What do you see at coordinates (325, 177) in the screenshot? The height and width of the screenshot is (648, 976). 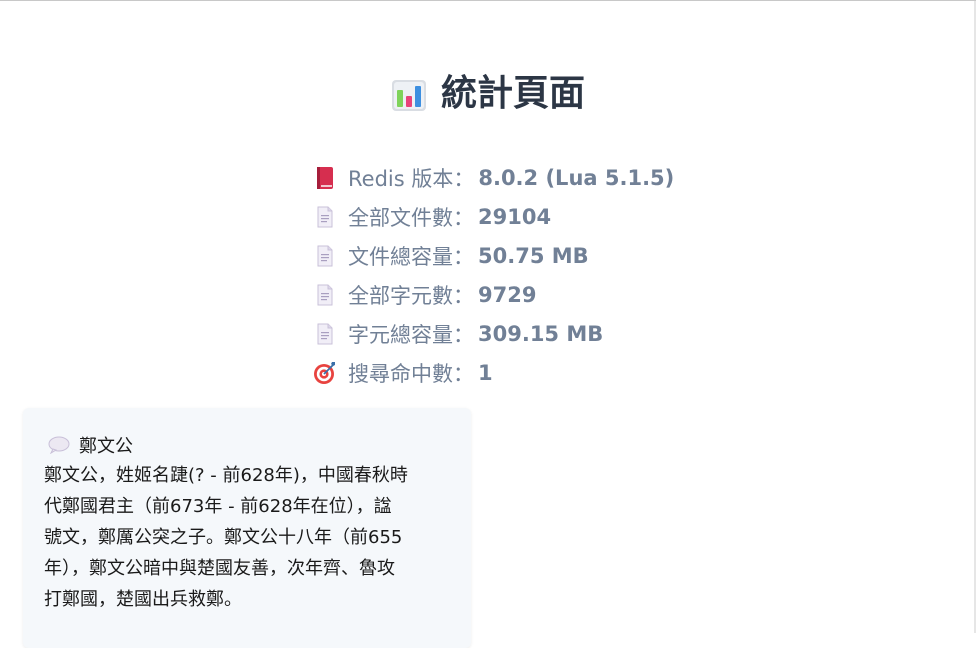 I see `red-book-icon` at bounding box center [325, 177].